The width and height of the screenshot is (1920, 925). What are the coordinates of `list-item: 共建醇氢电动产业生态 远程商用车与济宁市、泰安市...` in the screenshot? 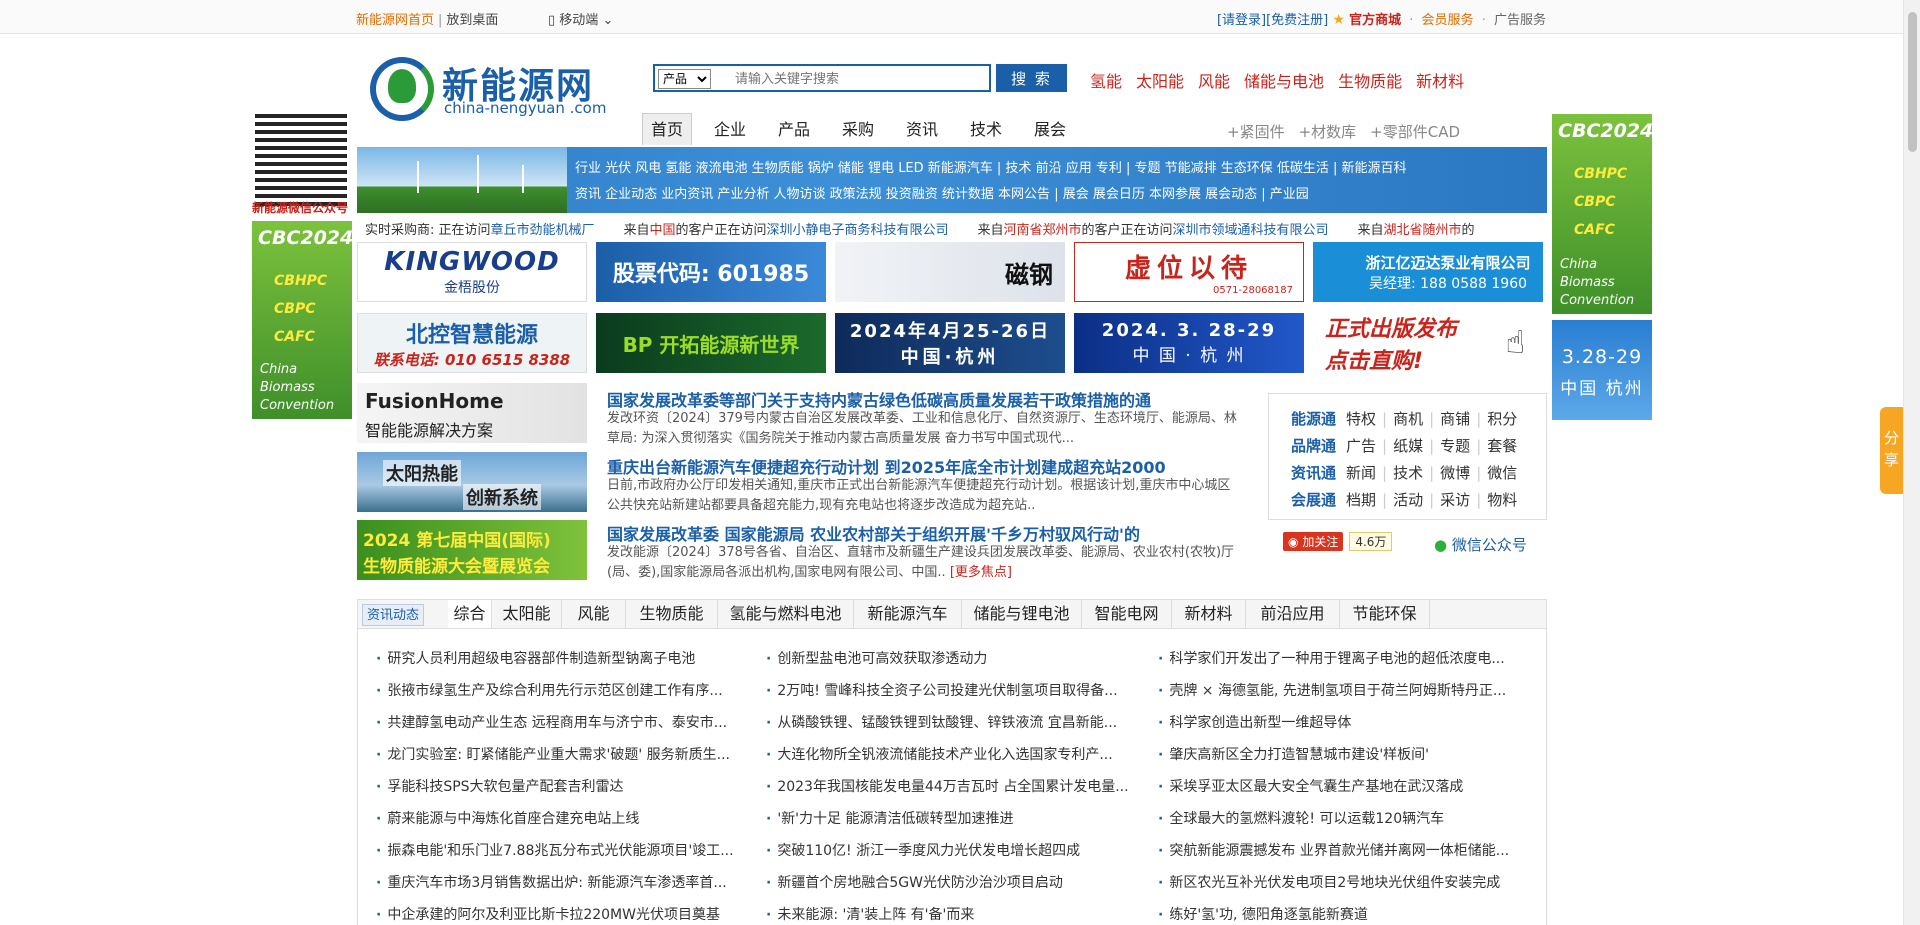 It's located at (555, 729).